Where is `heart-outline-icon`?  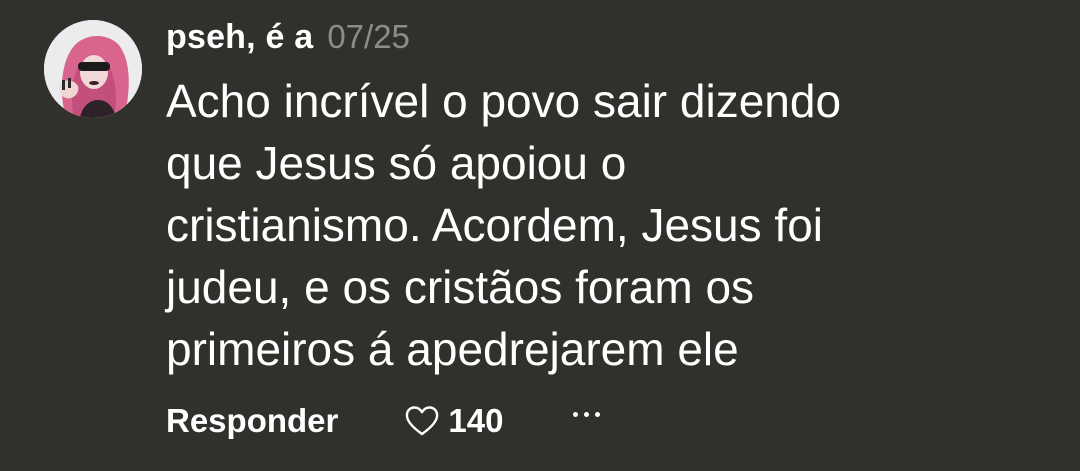 heart-outline-icon is located at coordinates (422, 421).